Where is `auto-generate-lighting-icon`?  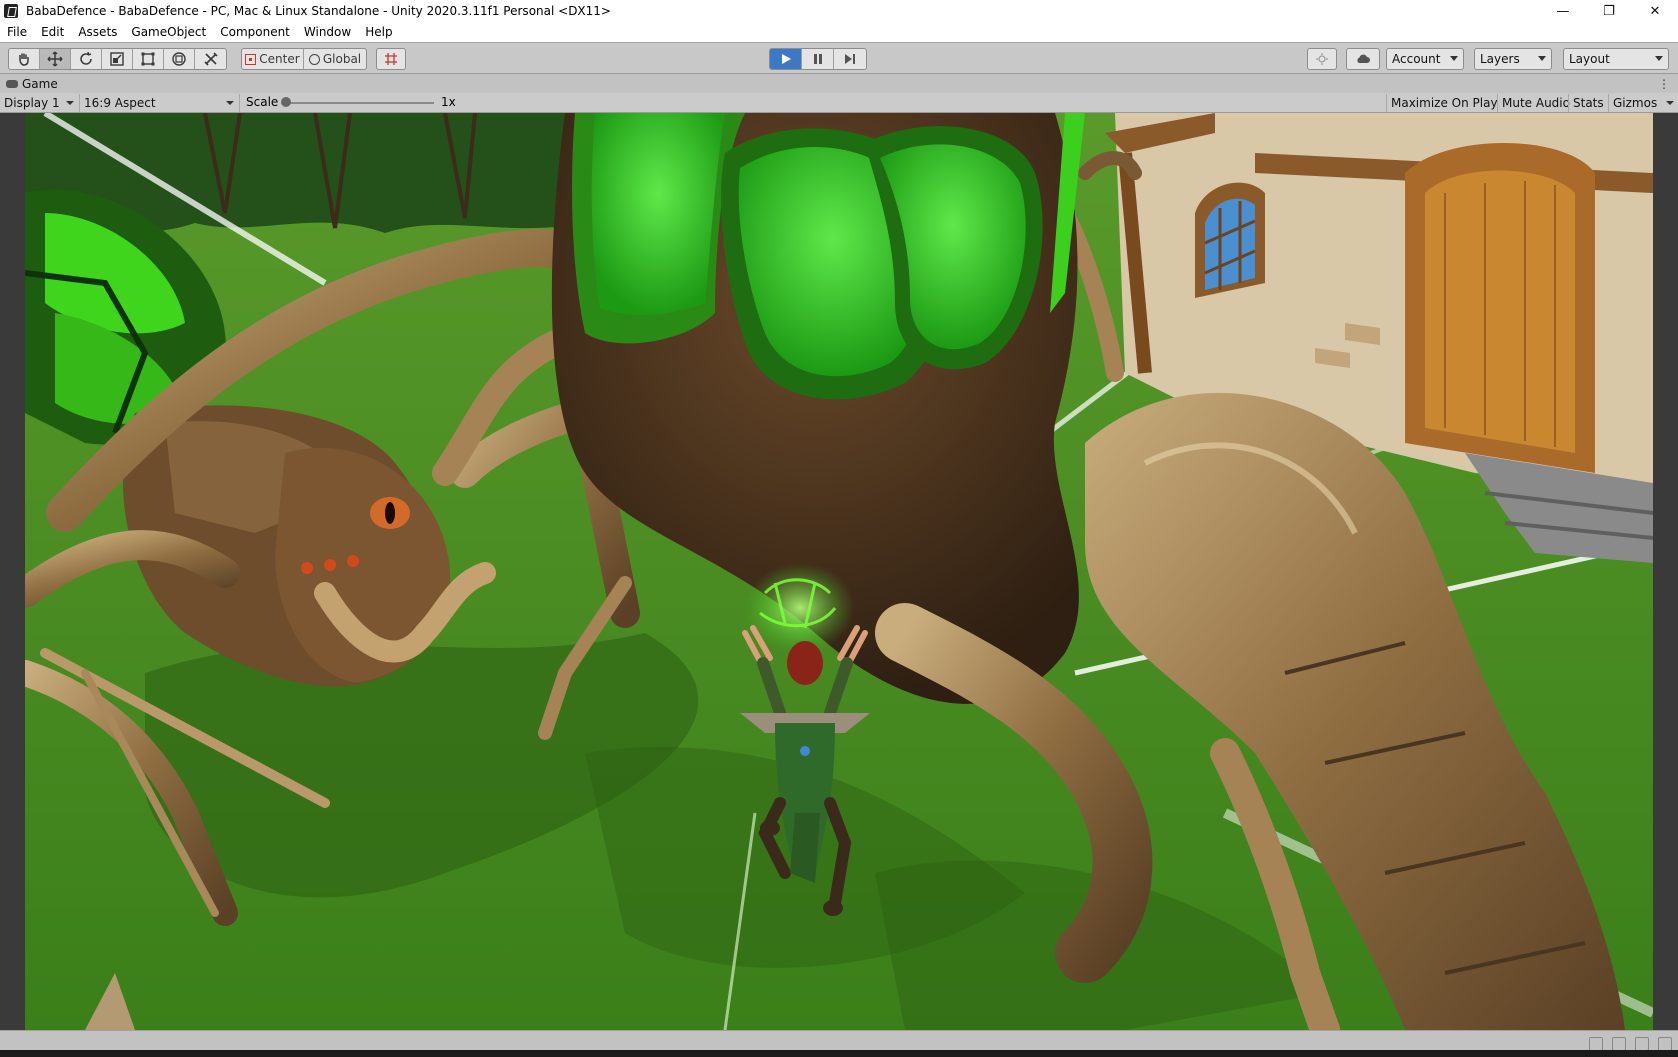
auto-generate-lighting-icon is located at coordinates (1596, 1044).